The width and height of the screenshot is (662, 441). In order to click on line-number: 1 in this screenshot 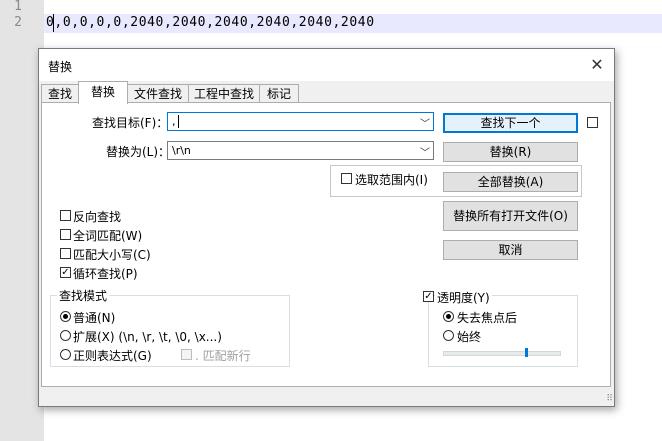, I will do `click(18, 7)`.